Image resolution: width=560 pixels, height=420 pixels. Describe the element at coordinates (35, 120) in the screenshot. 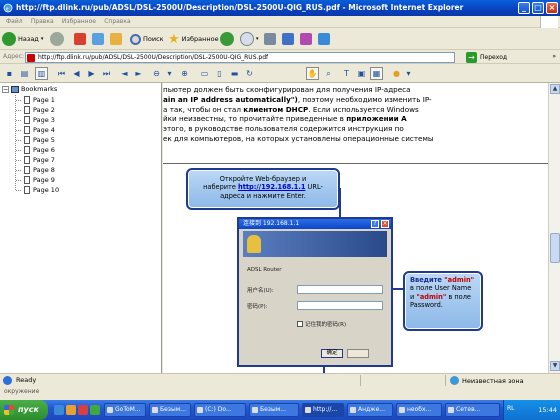

I see `bookmark-page-3: Page 3` at that location.